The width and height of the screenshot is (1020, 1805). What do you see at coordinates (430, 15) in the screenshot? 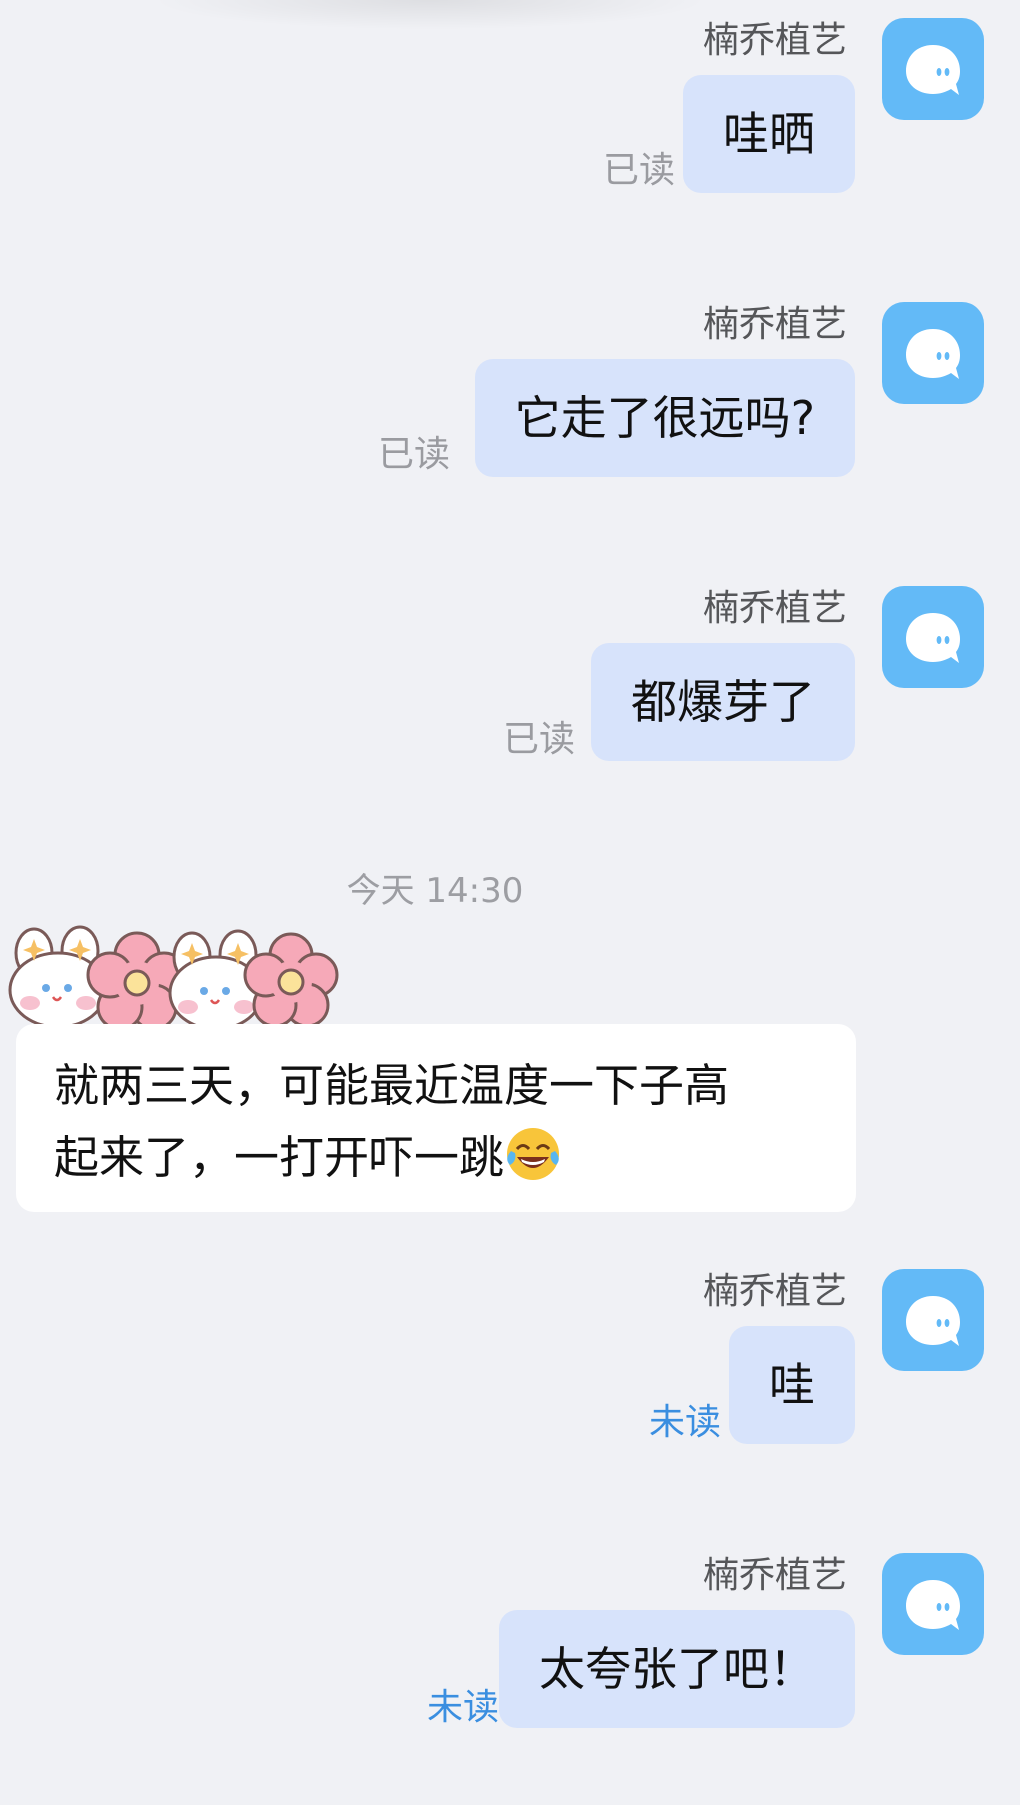
I see `top-shadow` at bounding box center [430, 15].